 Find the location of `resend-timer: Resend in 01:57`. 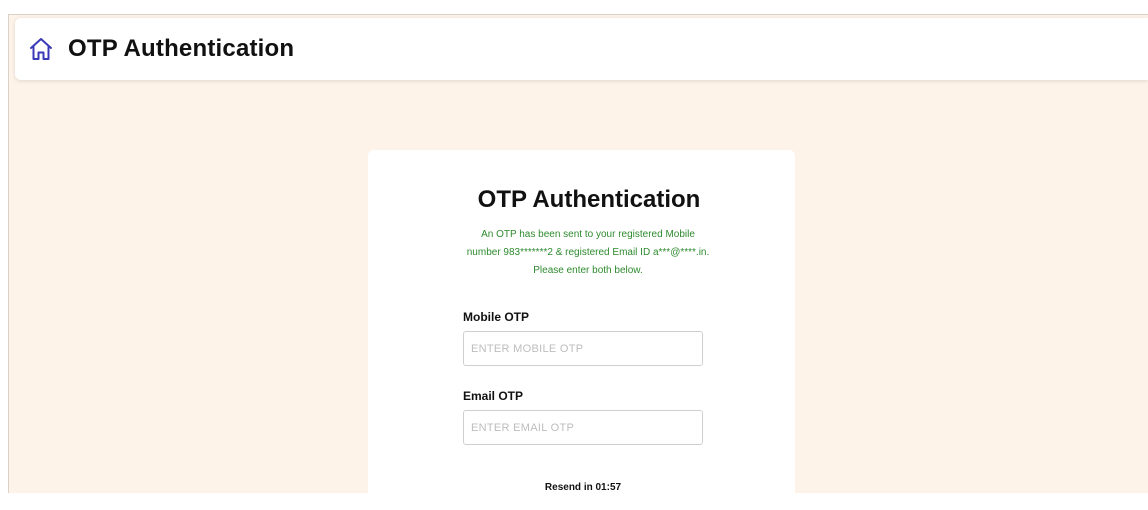

resend-timer: Resend in 01:57 is located at coordinates (583, 487).